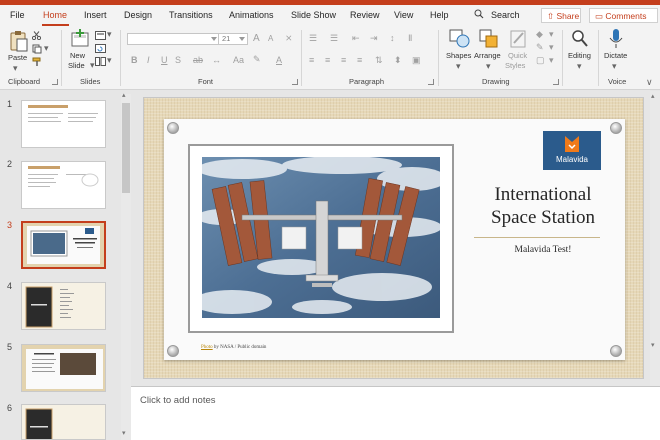 Image resolution: width=660 pixels, height=440 pixels. Describe the element at coordinates (374, 38) in the screenshot. I see `increase-indent-icon: ⇥` at that location.